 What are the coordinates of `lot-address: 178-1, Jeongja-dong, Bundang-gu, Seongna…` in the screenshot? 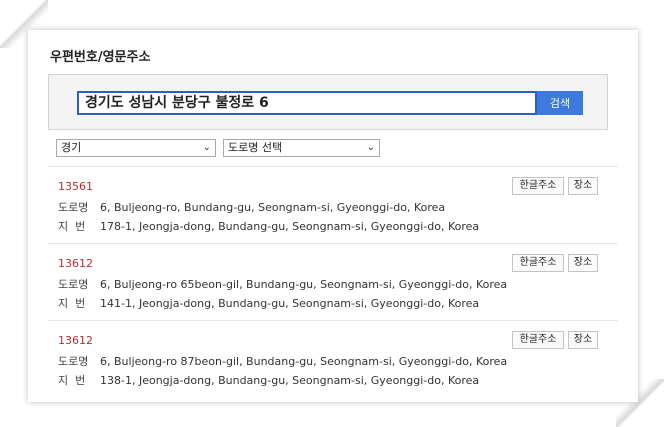 It's located at (290, 226).